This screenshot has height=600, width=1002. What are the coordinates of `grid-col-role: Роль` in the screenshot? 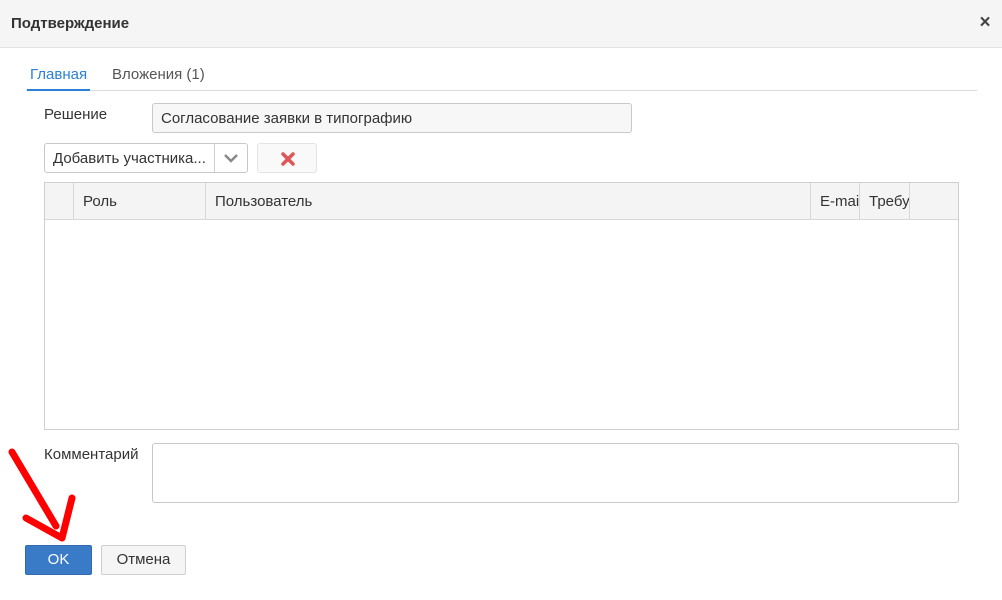 It's located at (140, 201).